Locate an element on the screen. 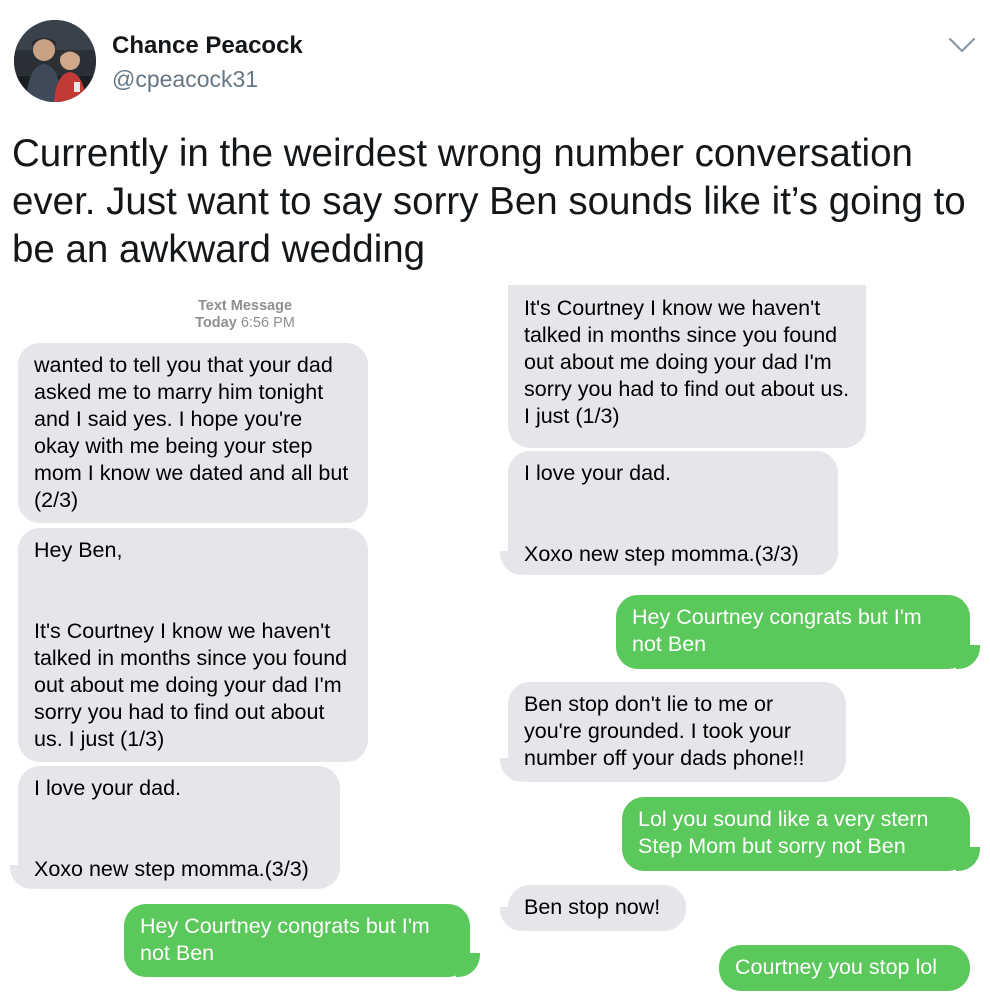  tweet-header: Chance Peacock @cpeacock31 is located at coordinates (495, 55).